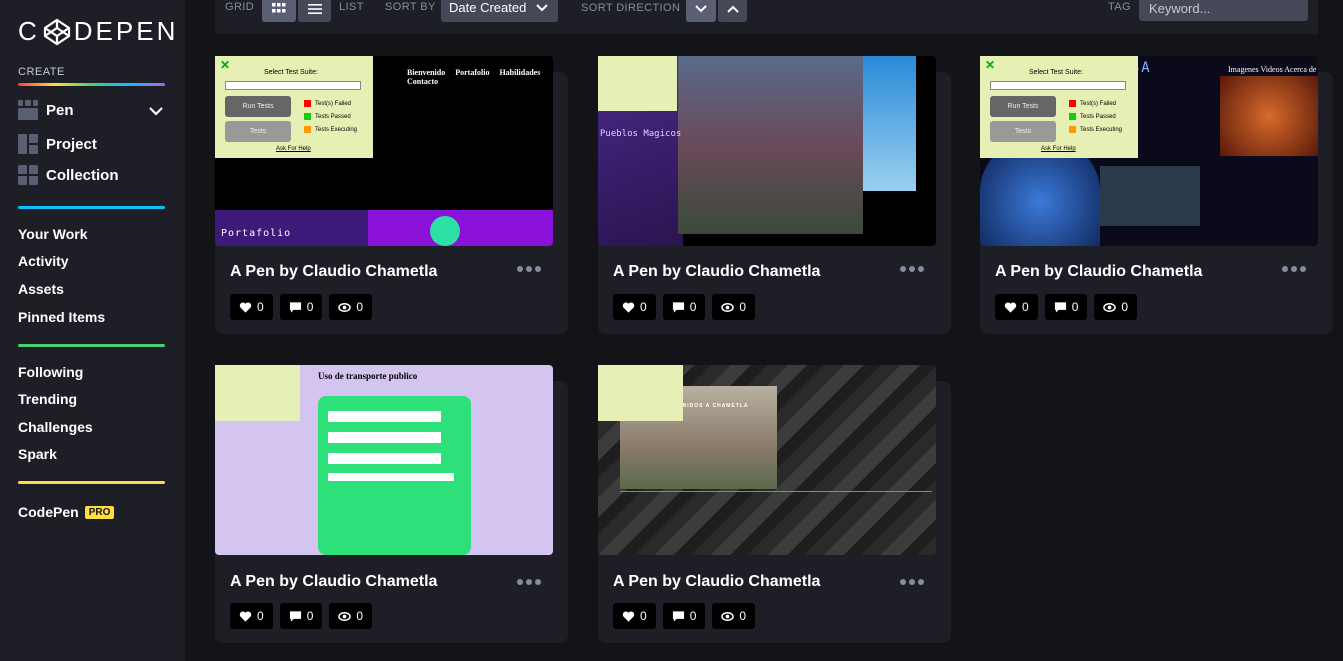 This screenshot has width=1343, height=661. Describe the element at coordinates (55, 427) in the screenshot. I see `nav-challenges: Challenges` at that location.